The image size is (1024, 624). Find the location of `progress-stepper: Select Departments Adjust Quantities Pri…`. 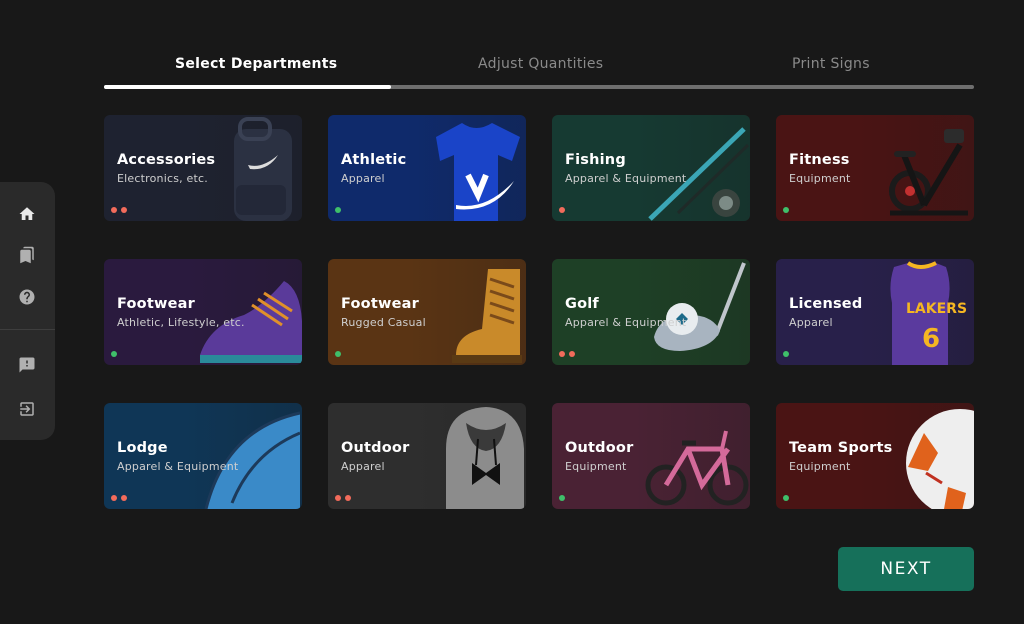

progress-stepper: Select Departments Adjust Quantities Pri… is located at coordinates (539, 74).